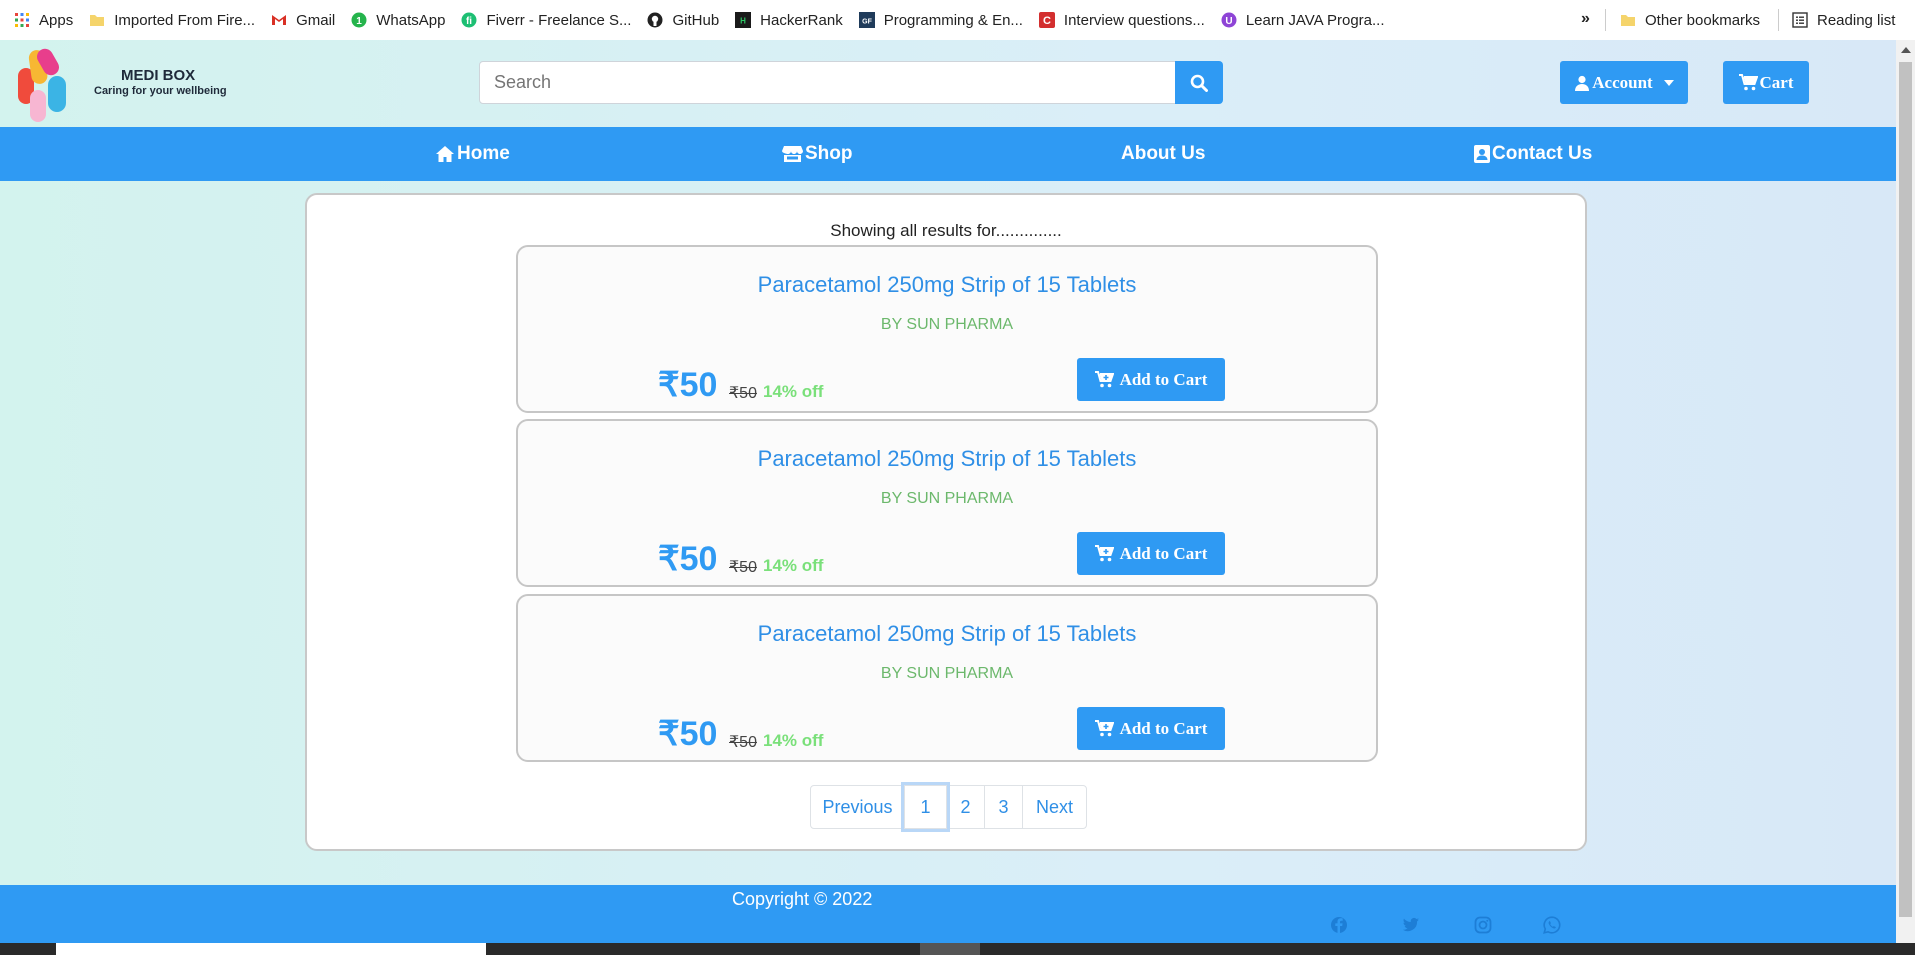  I want to click on nav-about: About Us, so click(1163, 154).